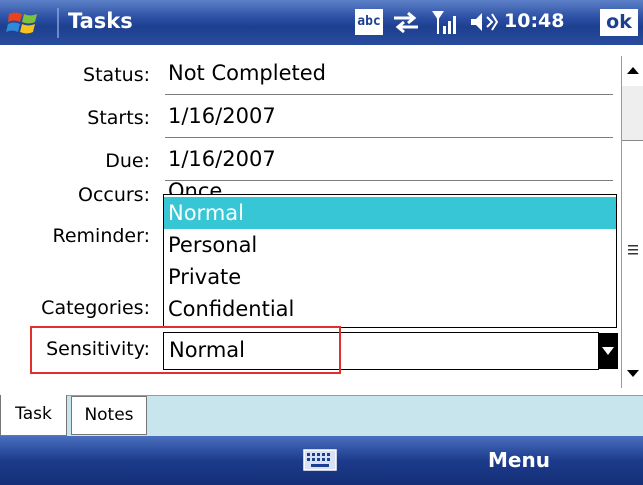 Image resolution: width=643 pixels, height=485 pixels. Describe the element at coordinates (321, 415) in the screenshot. I see `tab-bar: Task Notes` at that location.